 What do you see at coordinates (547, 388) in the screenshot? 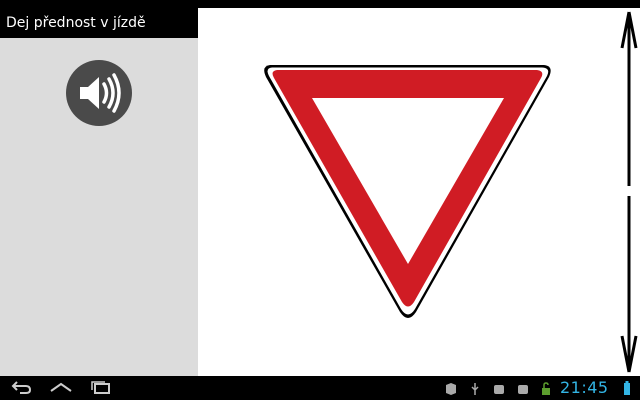
I see `lock-icon` at bounding box center [547, 388].